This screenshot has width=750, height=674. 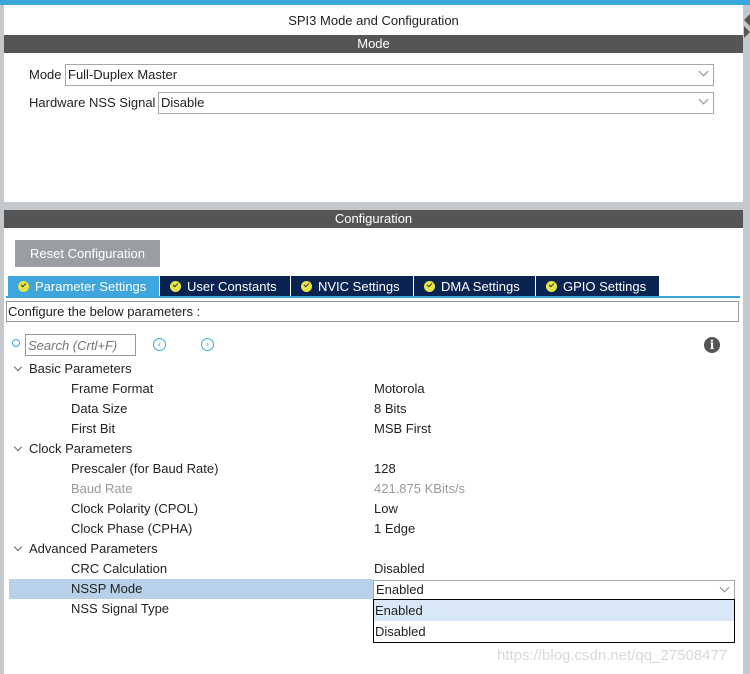 What do you see at coordinates (81, 448) in the screenshot?
I see `parameter-label: Clock Parameters` at bounding box center [81, 448].